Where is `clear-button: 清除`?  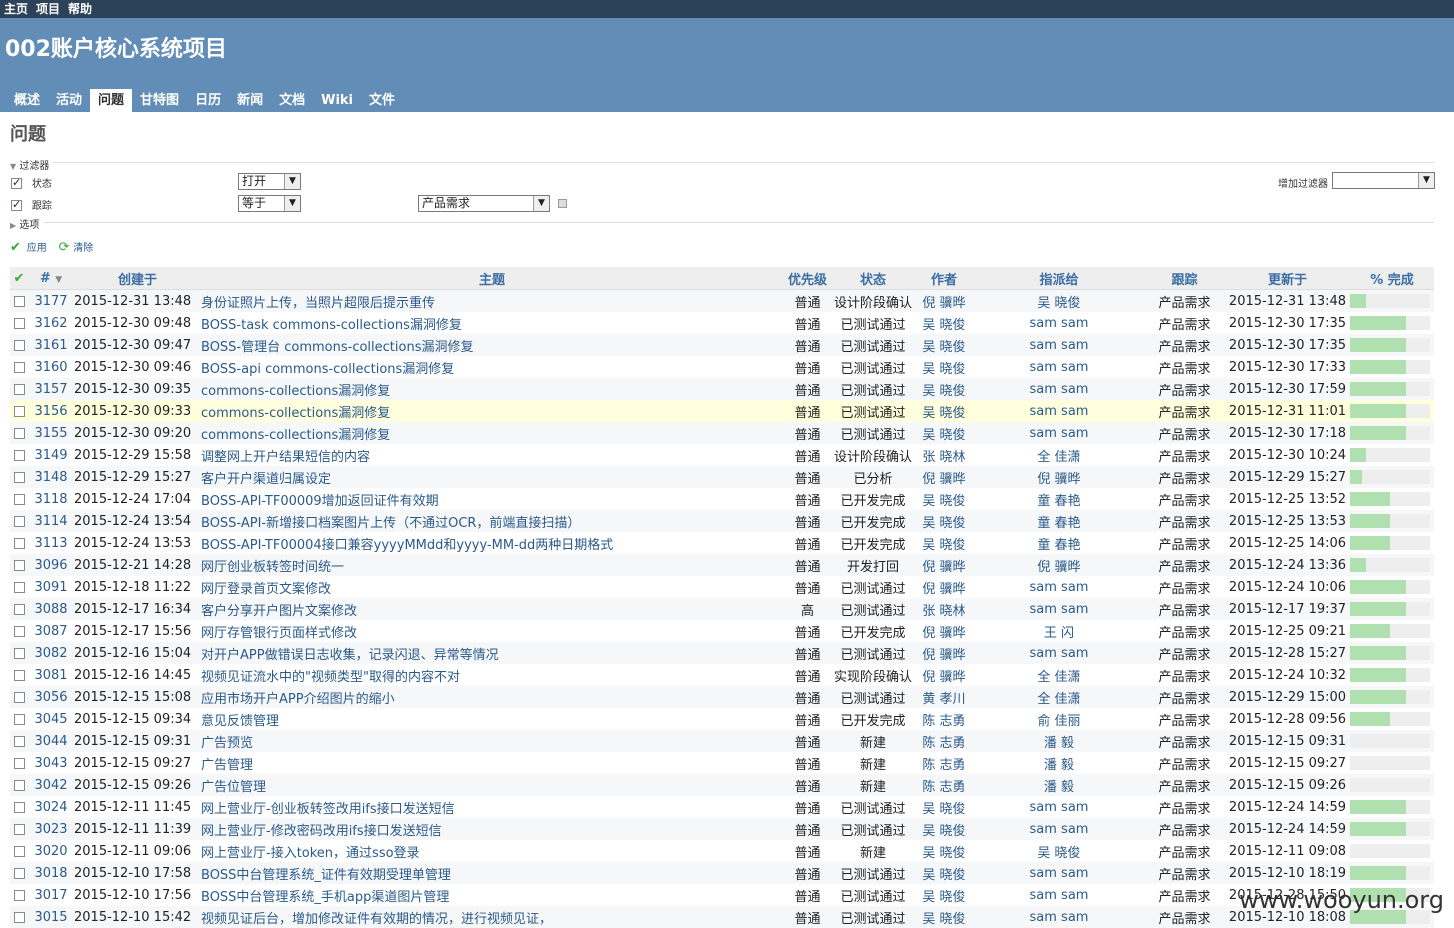
clear-button: 清除 is located at coordinates (83, 248).